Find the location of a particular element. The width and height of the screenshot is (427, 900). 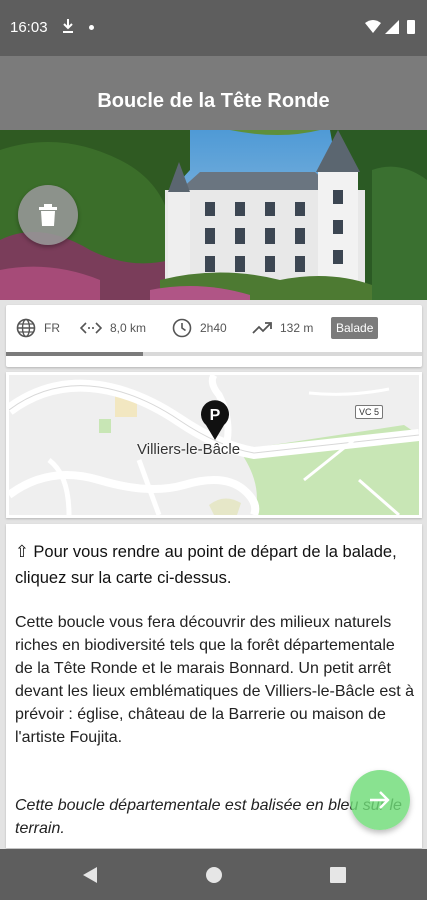

trail-type-badge: Balade is located at coordinates (355, 328).